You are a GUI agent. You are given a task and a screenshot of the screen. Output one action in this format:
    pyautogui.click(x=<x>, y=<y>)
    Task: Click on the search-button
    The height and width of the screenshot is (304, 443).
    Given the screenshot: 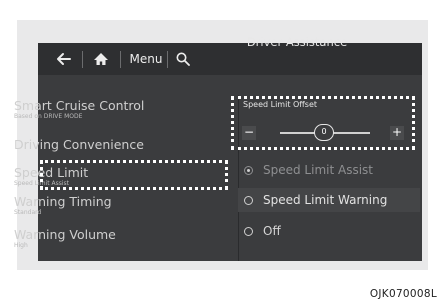 What is the action you would take?
    pyautogui.click(x=183, y=59)
    